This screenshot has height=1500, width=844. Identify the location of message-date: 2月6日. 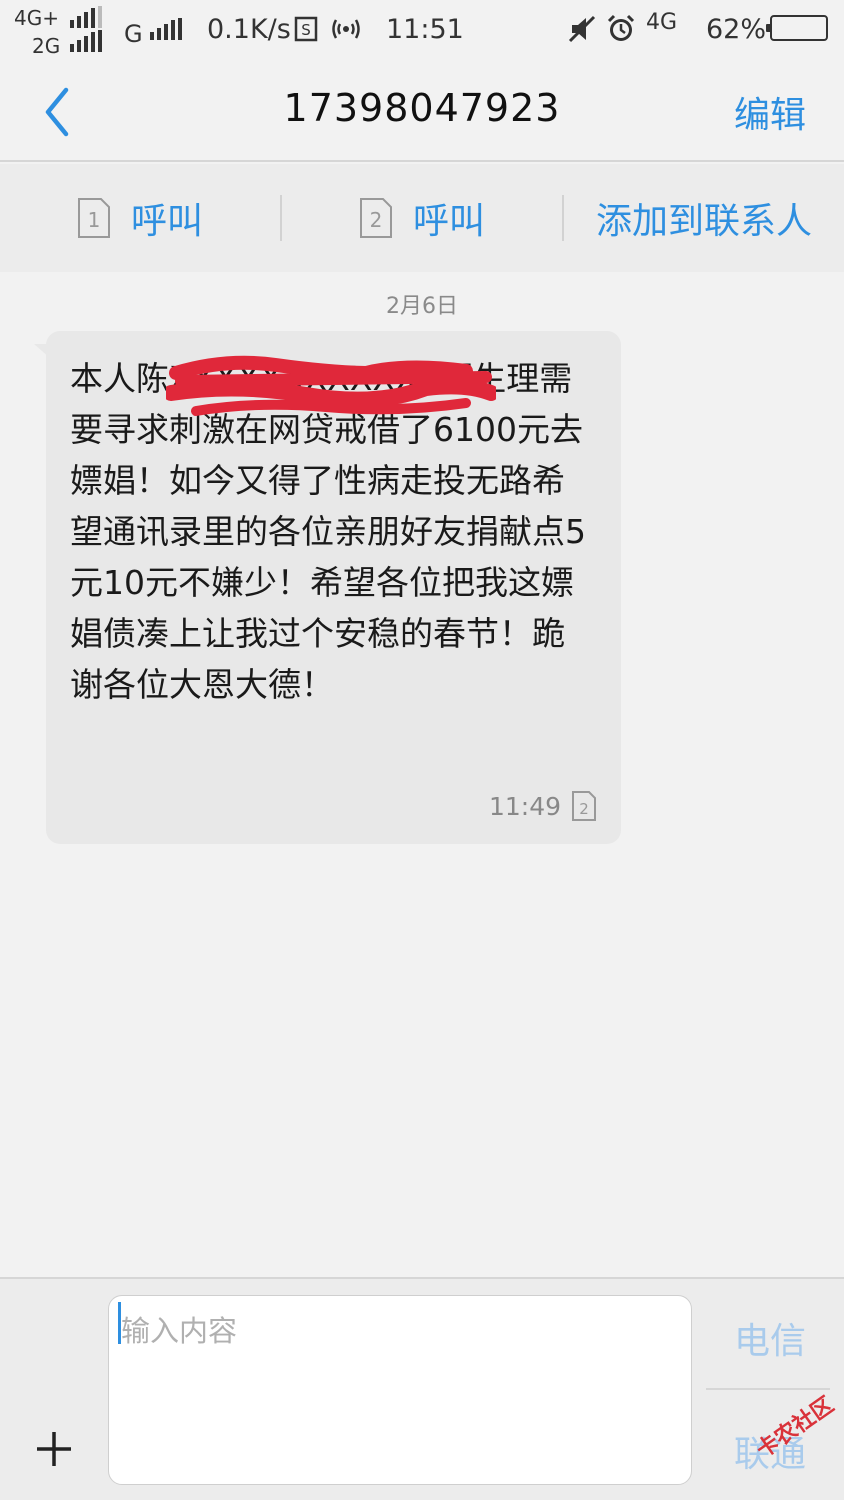
(422, 306).